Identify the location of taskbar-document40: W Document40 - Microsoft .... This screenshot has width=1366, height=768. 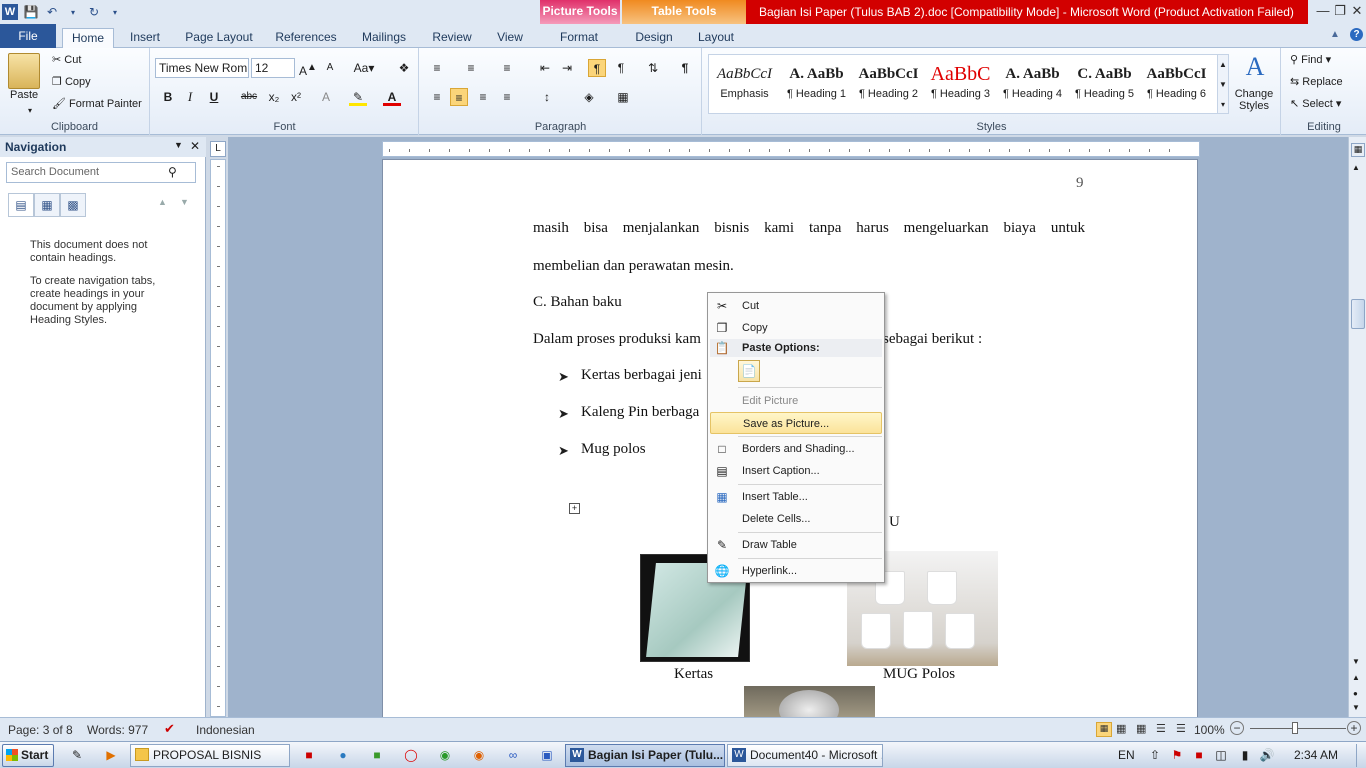
(805, 755).